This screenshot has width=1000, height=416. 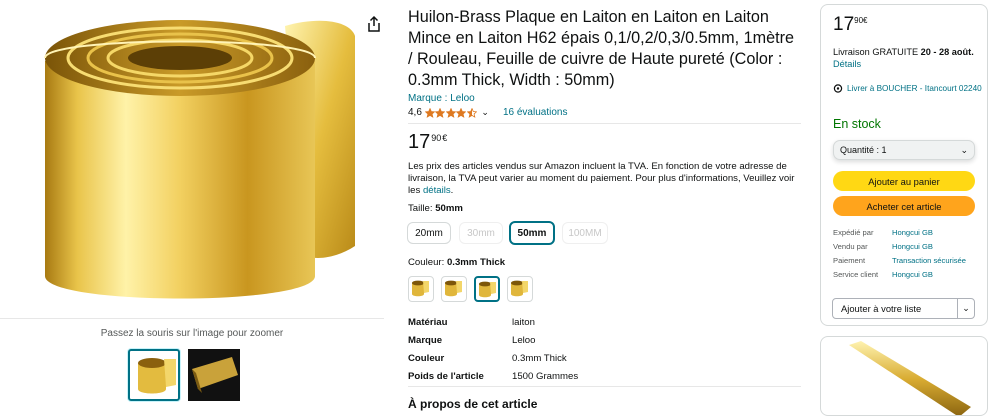 What do you see at coordinates (374, 24) in the screenshot?
I see `share-icon` at bounding box center [374, 24].